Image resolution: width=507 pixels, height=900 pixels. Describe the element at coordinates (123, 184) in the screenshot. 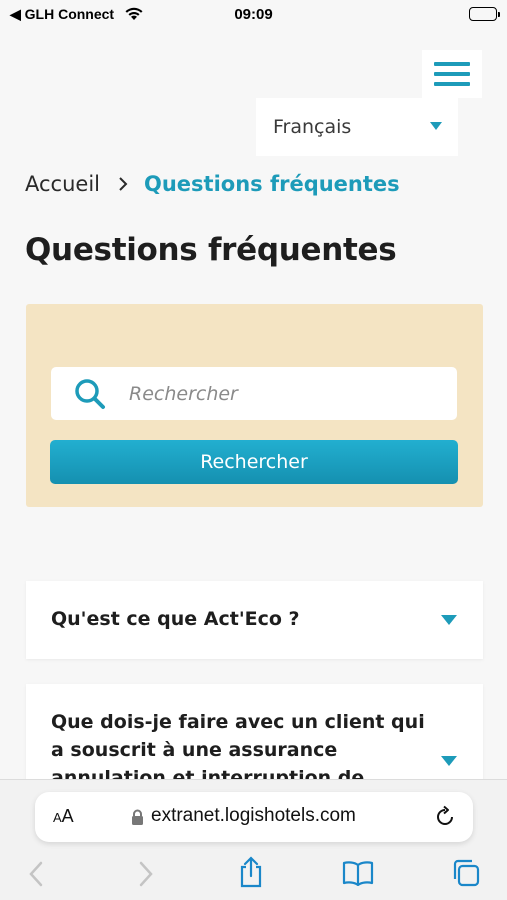

I see `chevron-right-icon` at that location.